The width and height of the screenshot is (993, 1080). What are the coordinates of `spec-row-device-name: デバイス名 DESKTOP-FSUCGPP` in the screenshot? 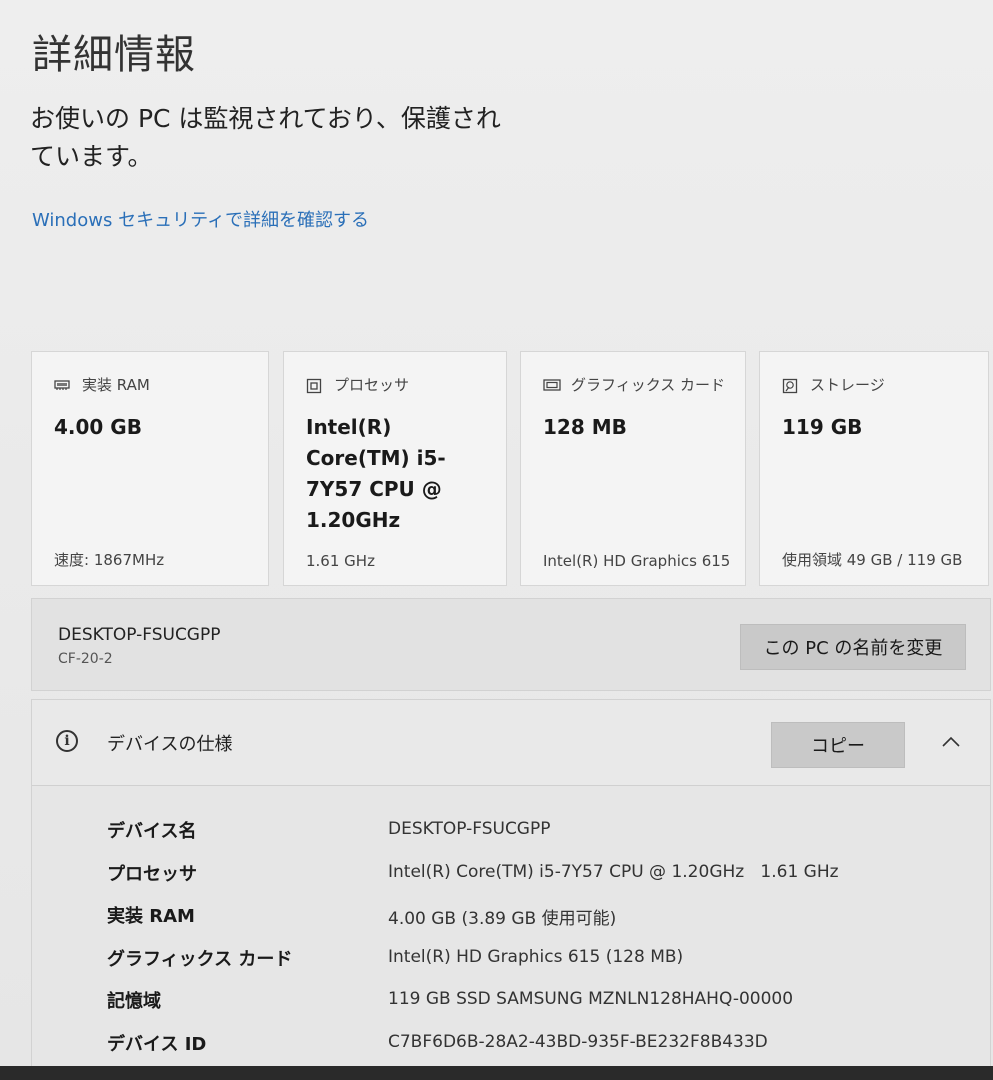 It's located at (537, 838).